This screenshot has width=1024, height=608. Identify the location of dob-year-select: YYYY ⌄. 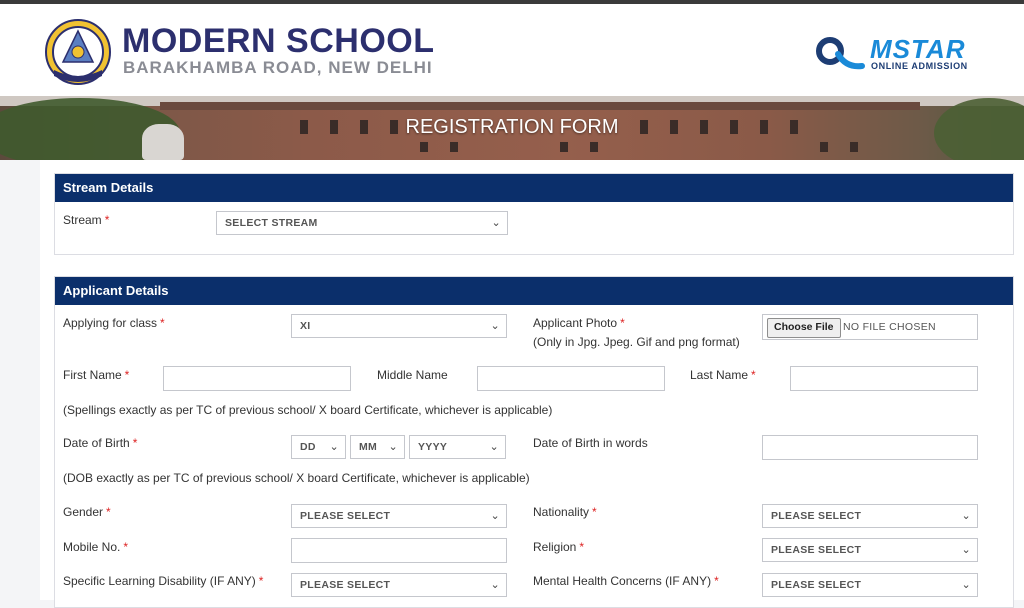
(457, 447).